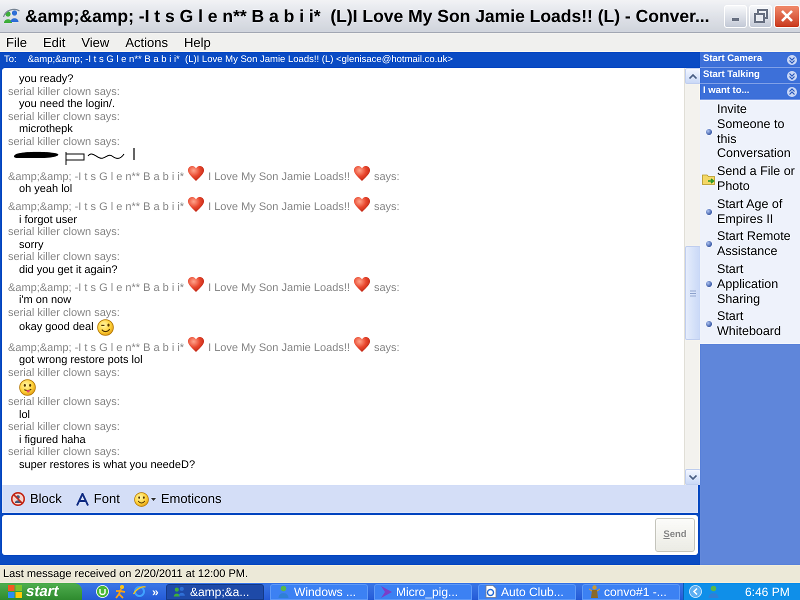 This screenshot has height=600, width=800. Describe the element at coordinates (594, 591) in the screenshot. I see `figure-icon` at that location.